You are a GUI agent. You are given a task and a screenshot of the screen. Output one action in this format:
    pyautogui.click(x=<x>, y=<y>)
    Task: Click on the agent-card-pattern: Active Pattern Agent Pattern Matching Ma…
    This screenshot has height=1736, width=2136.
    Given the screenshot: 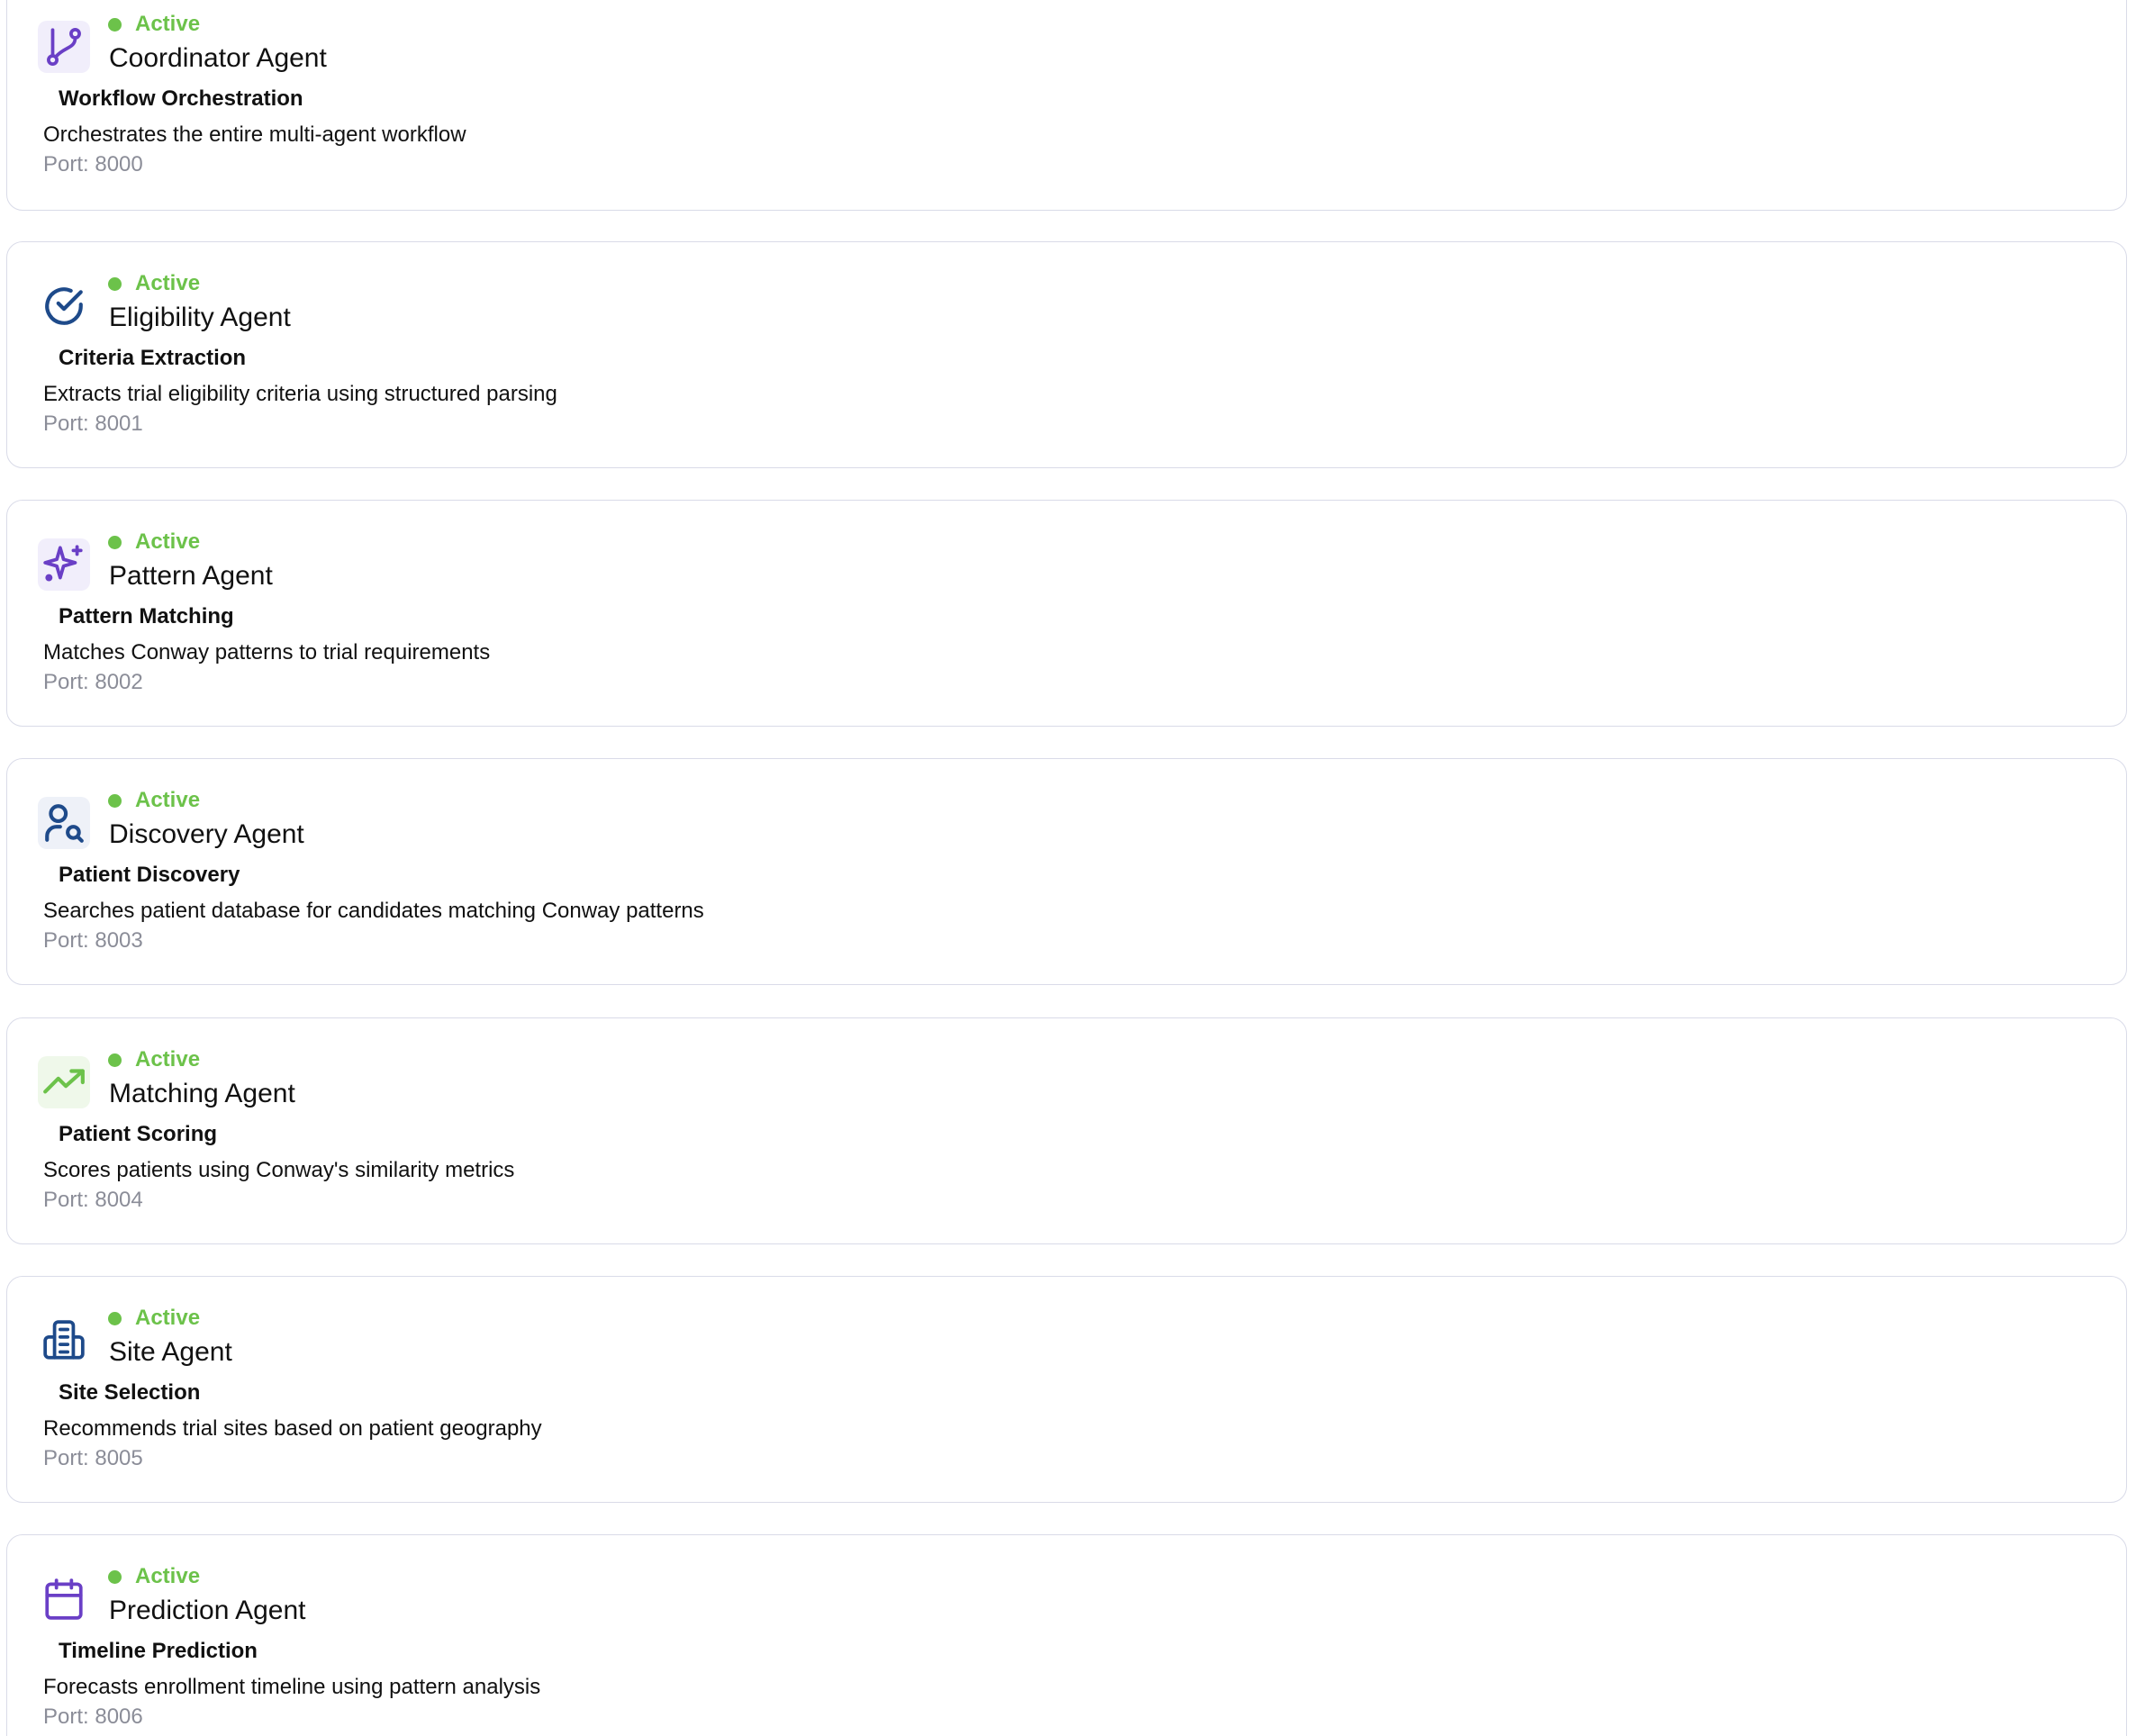 What is the action you would take?
    pyautogui.click(x=1066, y=613)
    